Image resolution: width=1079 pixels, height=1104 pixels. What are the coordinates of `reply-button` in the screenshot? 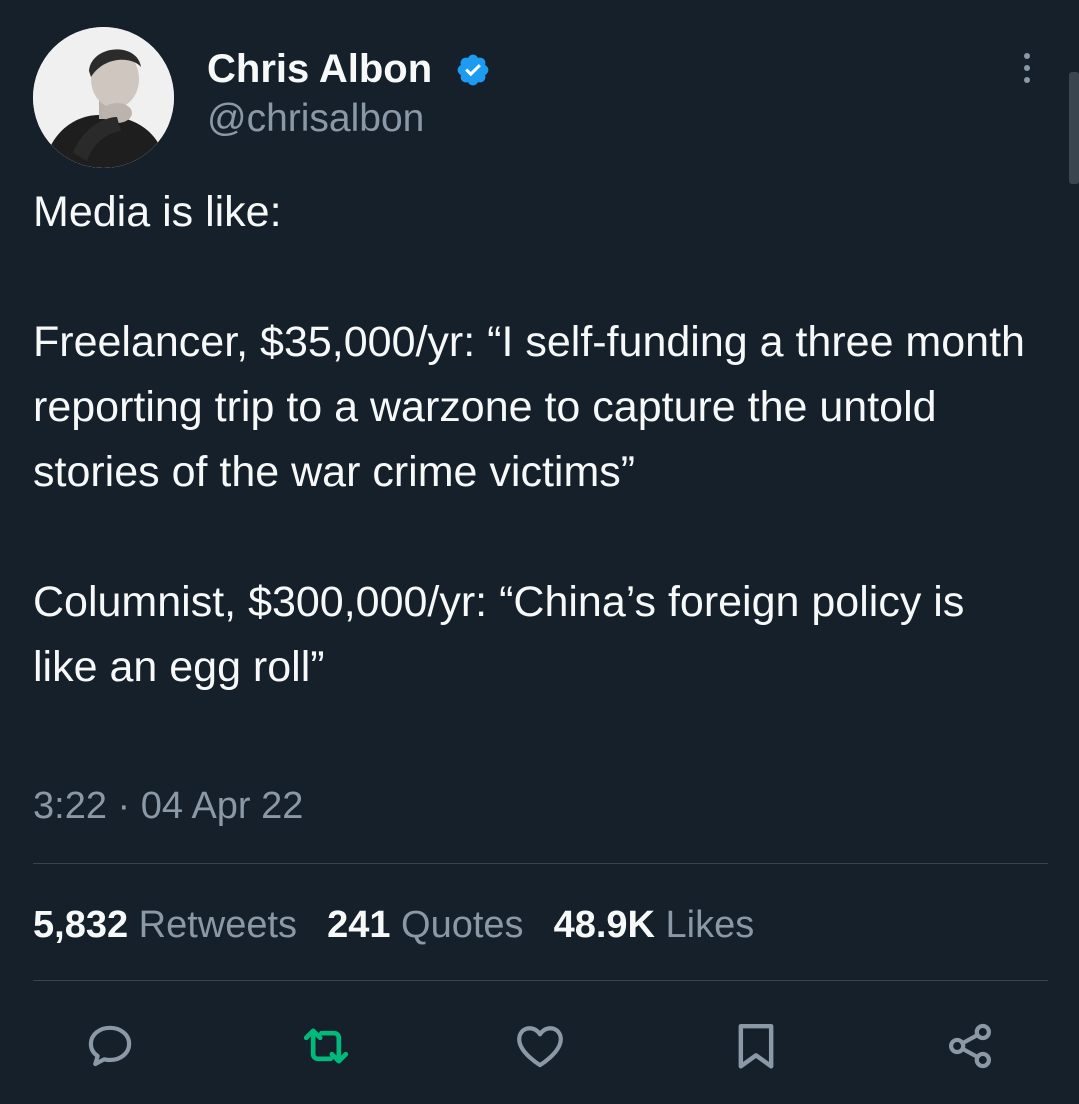 It's located at (110, 1046).